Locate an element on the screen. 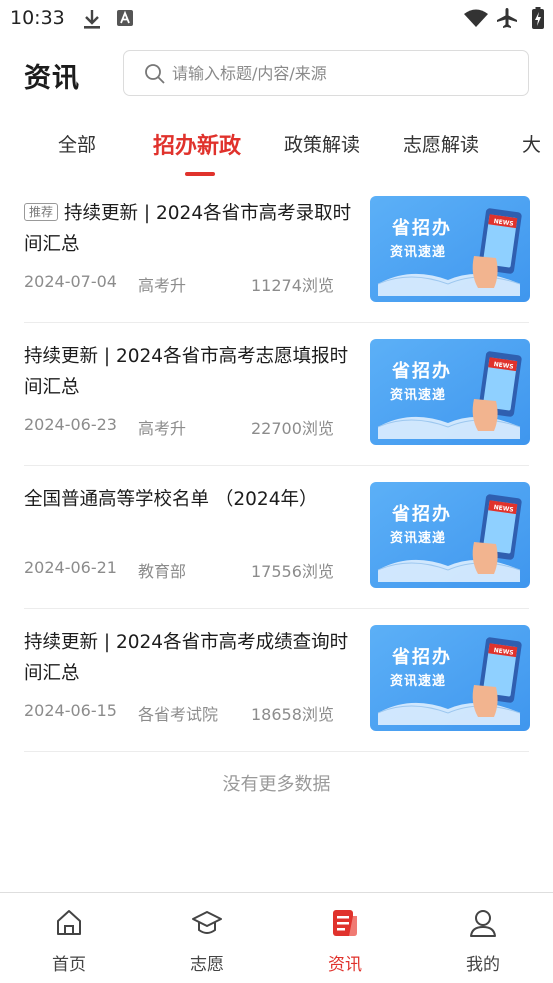 The height and width of the screenshot is (983, 553). nav-application: 志愿 is located at coordinates (207, 938).